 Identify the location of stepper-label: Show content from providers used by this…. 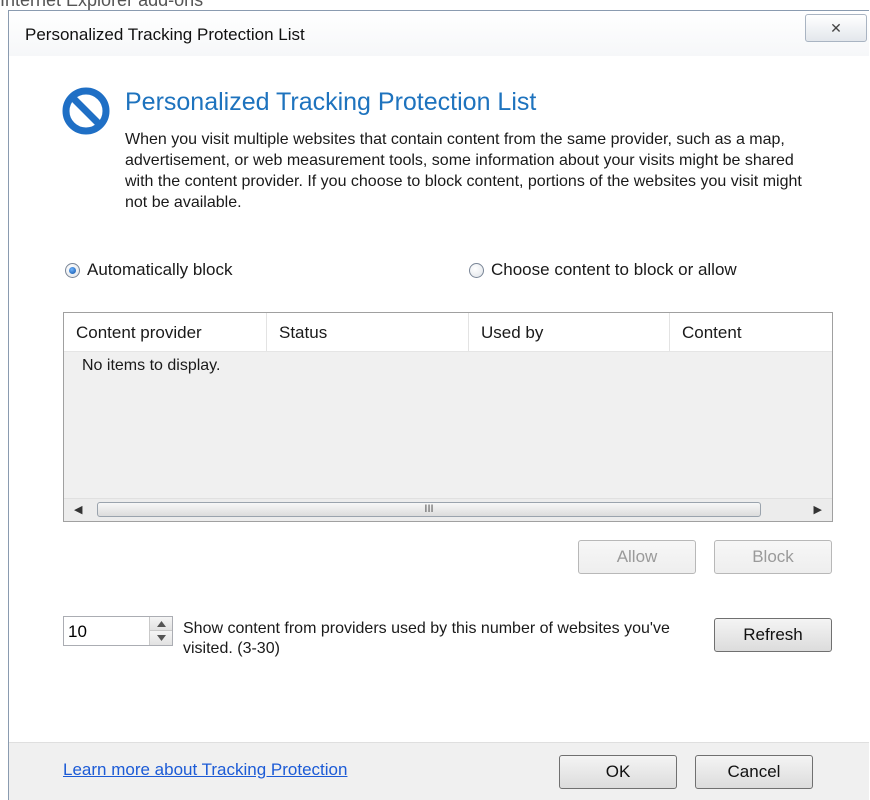
(426, 638).